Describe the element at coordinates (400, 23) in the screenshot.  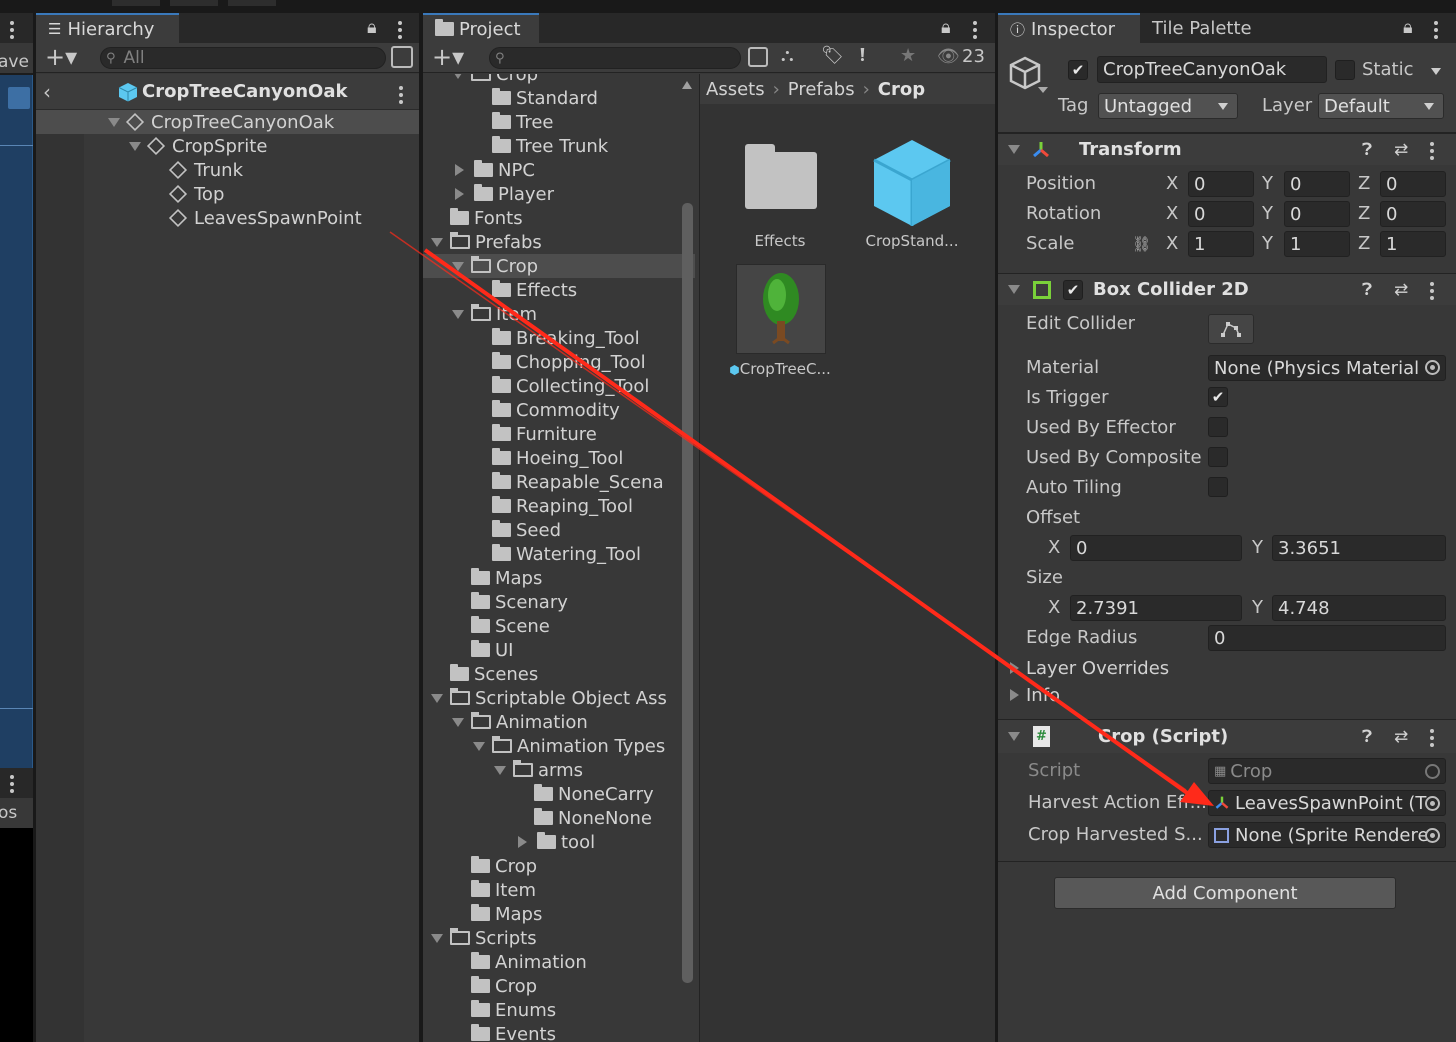
I see `hierarchy-menu` at that location.